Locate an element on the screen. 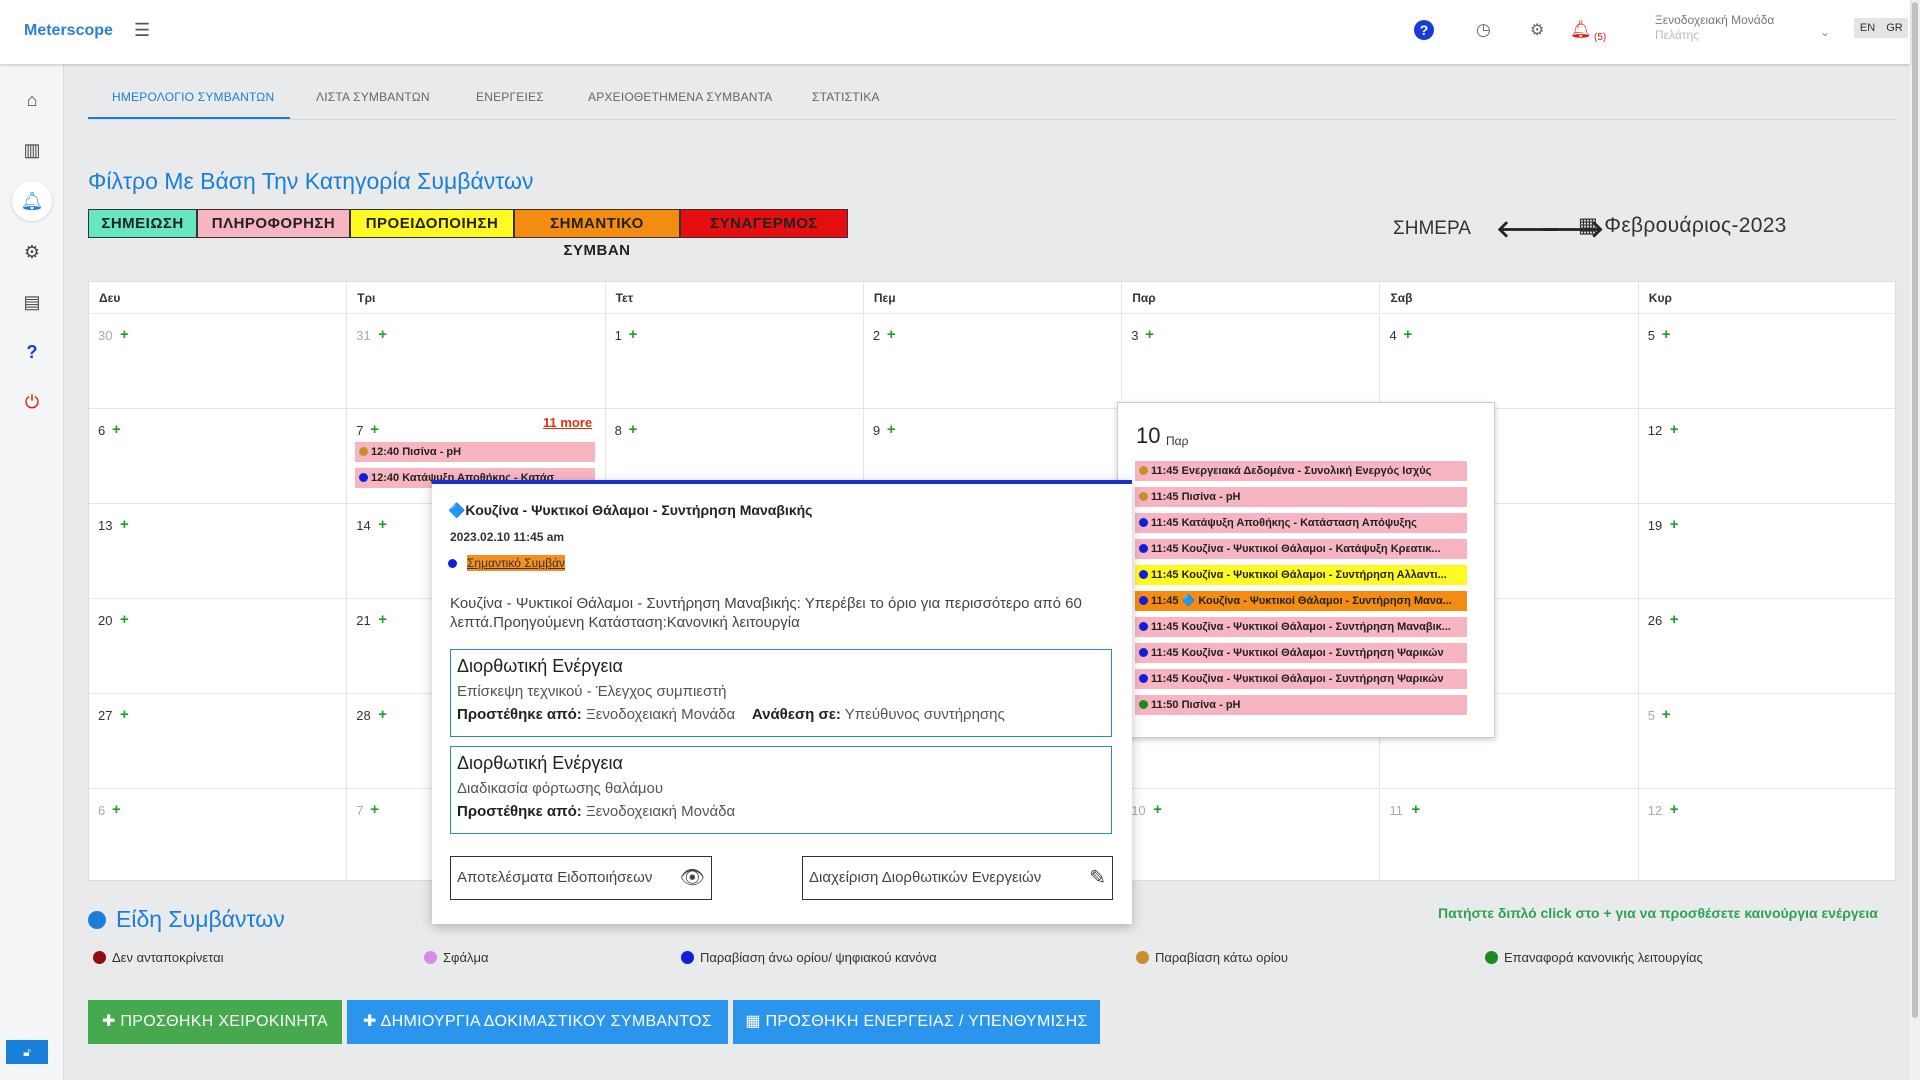  category-filter-2: ΠΡΟΕΙΔΟΠΟΙΗΣΗ is located at coordinates (432, 223).